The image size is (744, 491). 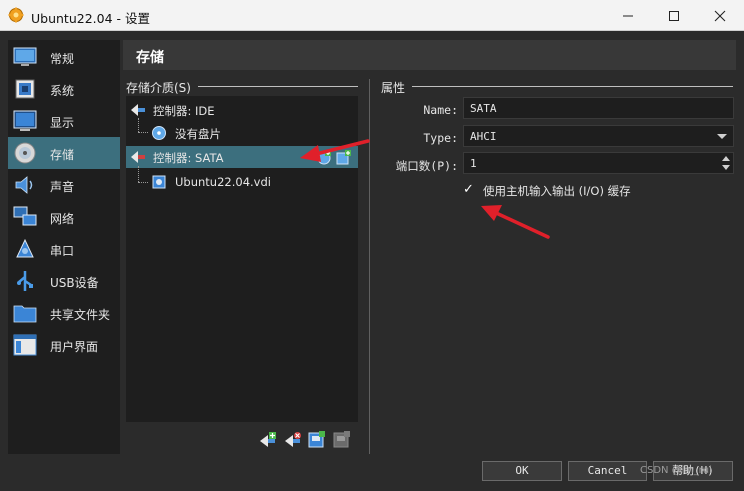 What do you see at coordinates (64, 153) in the screenshot?
I see `nav-item-storage: 存储` at bounding box center [64, 153].